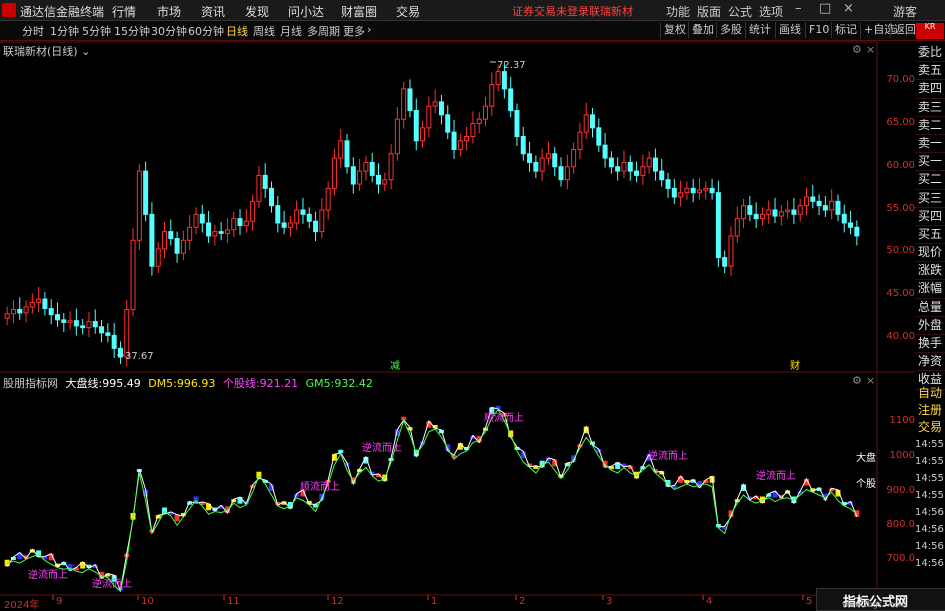  What do you see at coordinates (395, 366) in the screenshot?
I see `marker-reduce: 减` at bounding box center [395, 366].